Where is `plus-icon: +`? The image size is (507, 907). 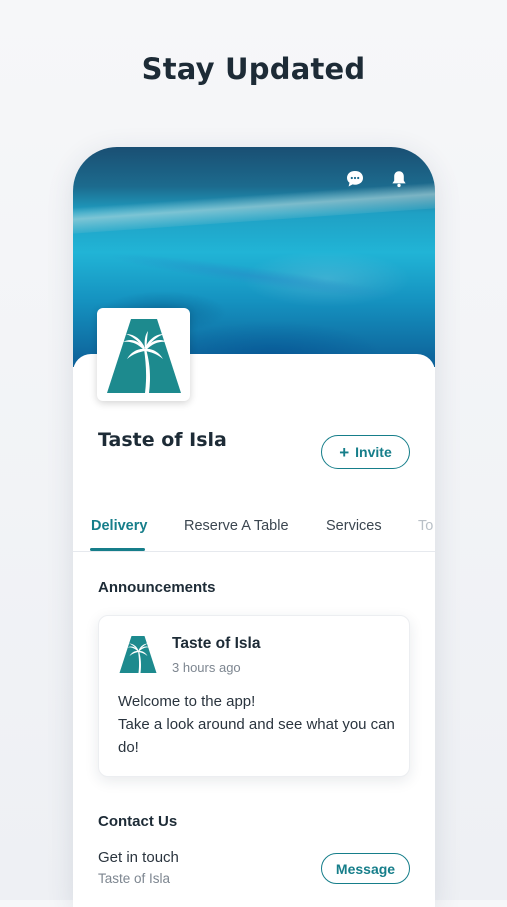
plus-icon: + is located at coordinates (344, 452).